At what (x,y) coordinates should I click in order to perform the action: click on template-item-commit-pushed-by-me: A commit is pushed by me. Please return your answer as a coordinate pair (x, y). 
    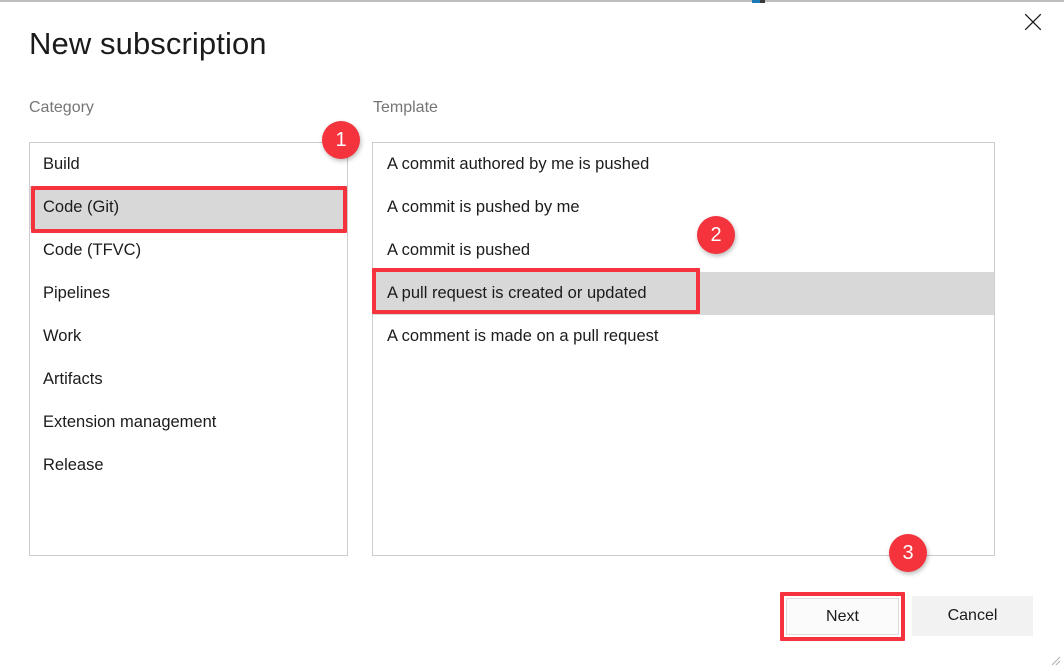
    Looking at the image, I should click on (683, 207).